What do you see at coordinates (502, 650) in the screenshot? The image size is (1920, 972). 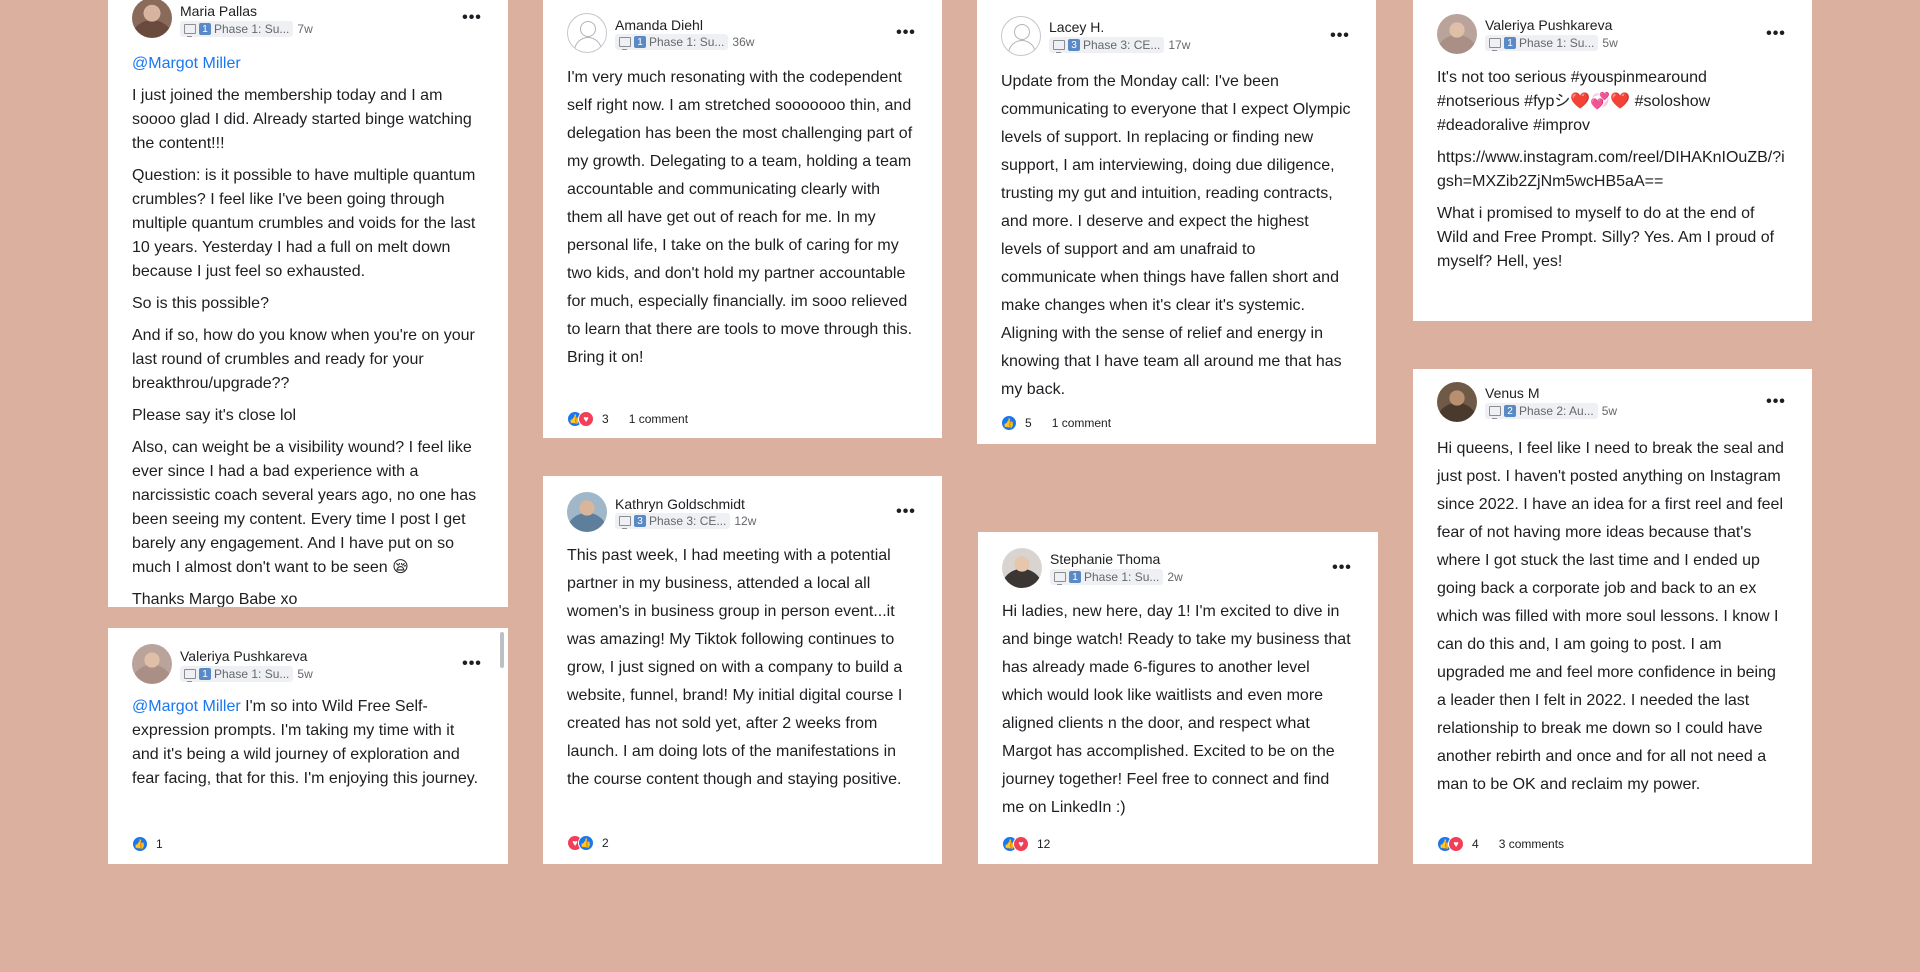 I see `scrollbar` at bounding box center [502, 650].